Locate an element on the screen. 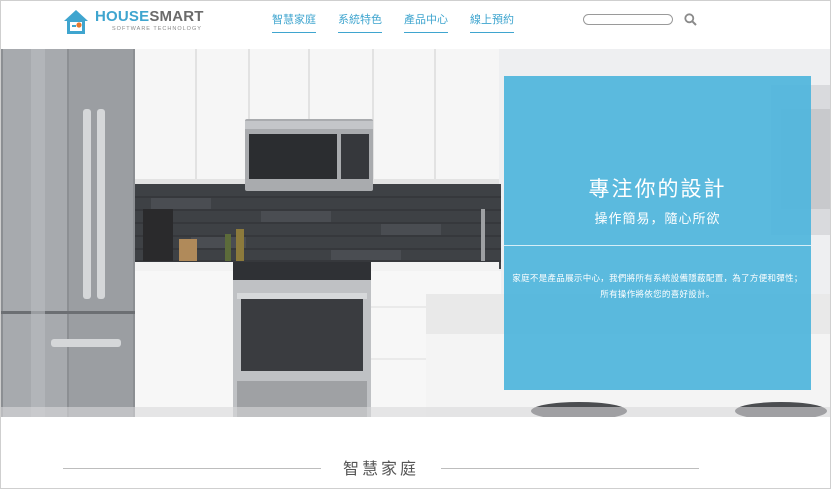  brand-tagline: SOFTWARE TECHNOLOGY is located at coordinates (157, 29).